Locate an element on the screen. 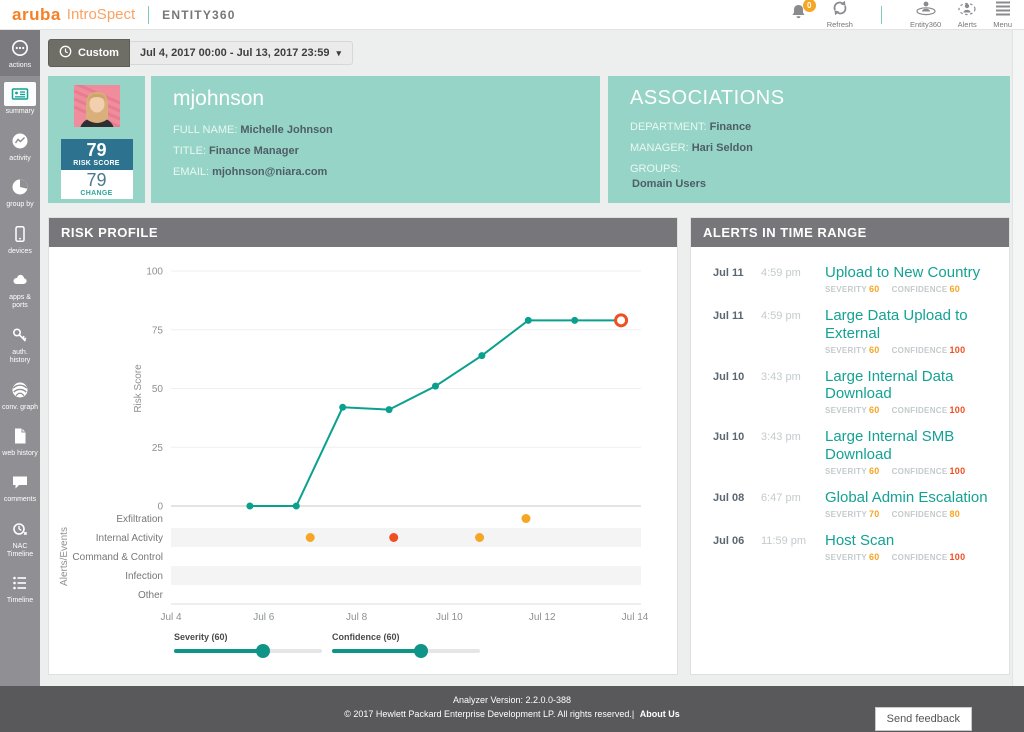 The image size is (1024, 732). sidebar-item-label: summary is located at coordinates (20, 112).